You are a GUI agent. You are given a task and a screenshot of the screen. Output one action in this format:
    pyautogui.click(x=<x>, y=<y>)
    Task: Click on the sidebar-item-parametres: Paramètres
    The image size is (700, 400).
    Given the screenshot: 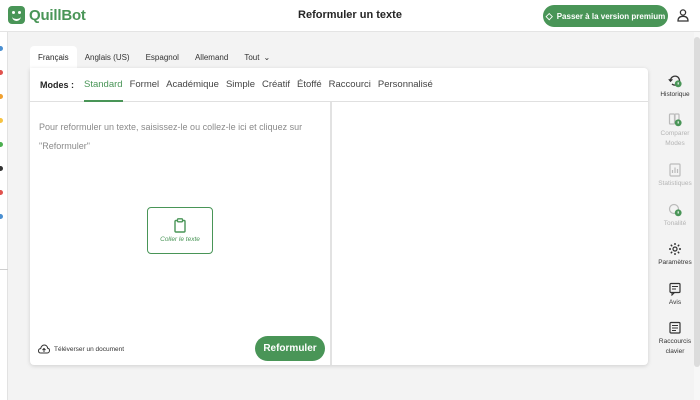 What is the action you would take?
    pyautogui.click(x=675, y=255)
    